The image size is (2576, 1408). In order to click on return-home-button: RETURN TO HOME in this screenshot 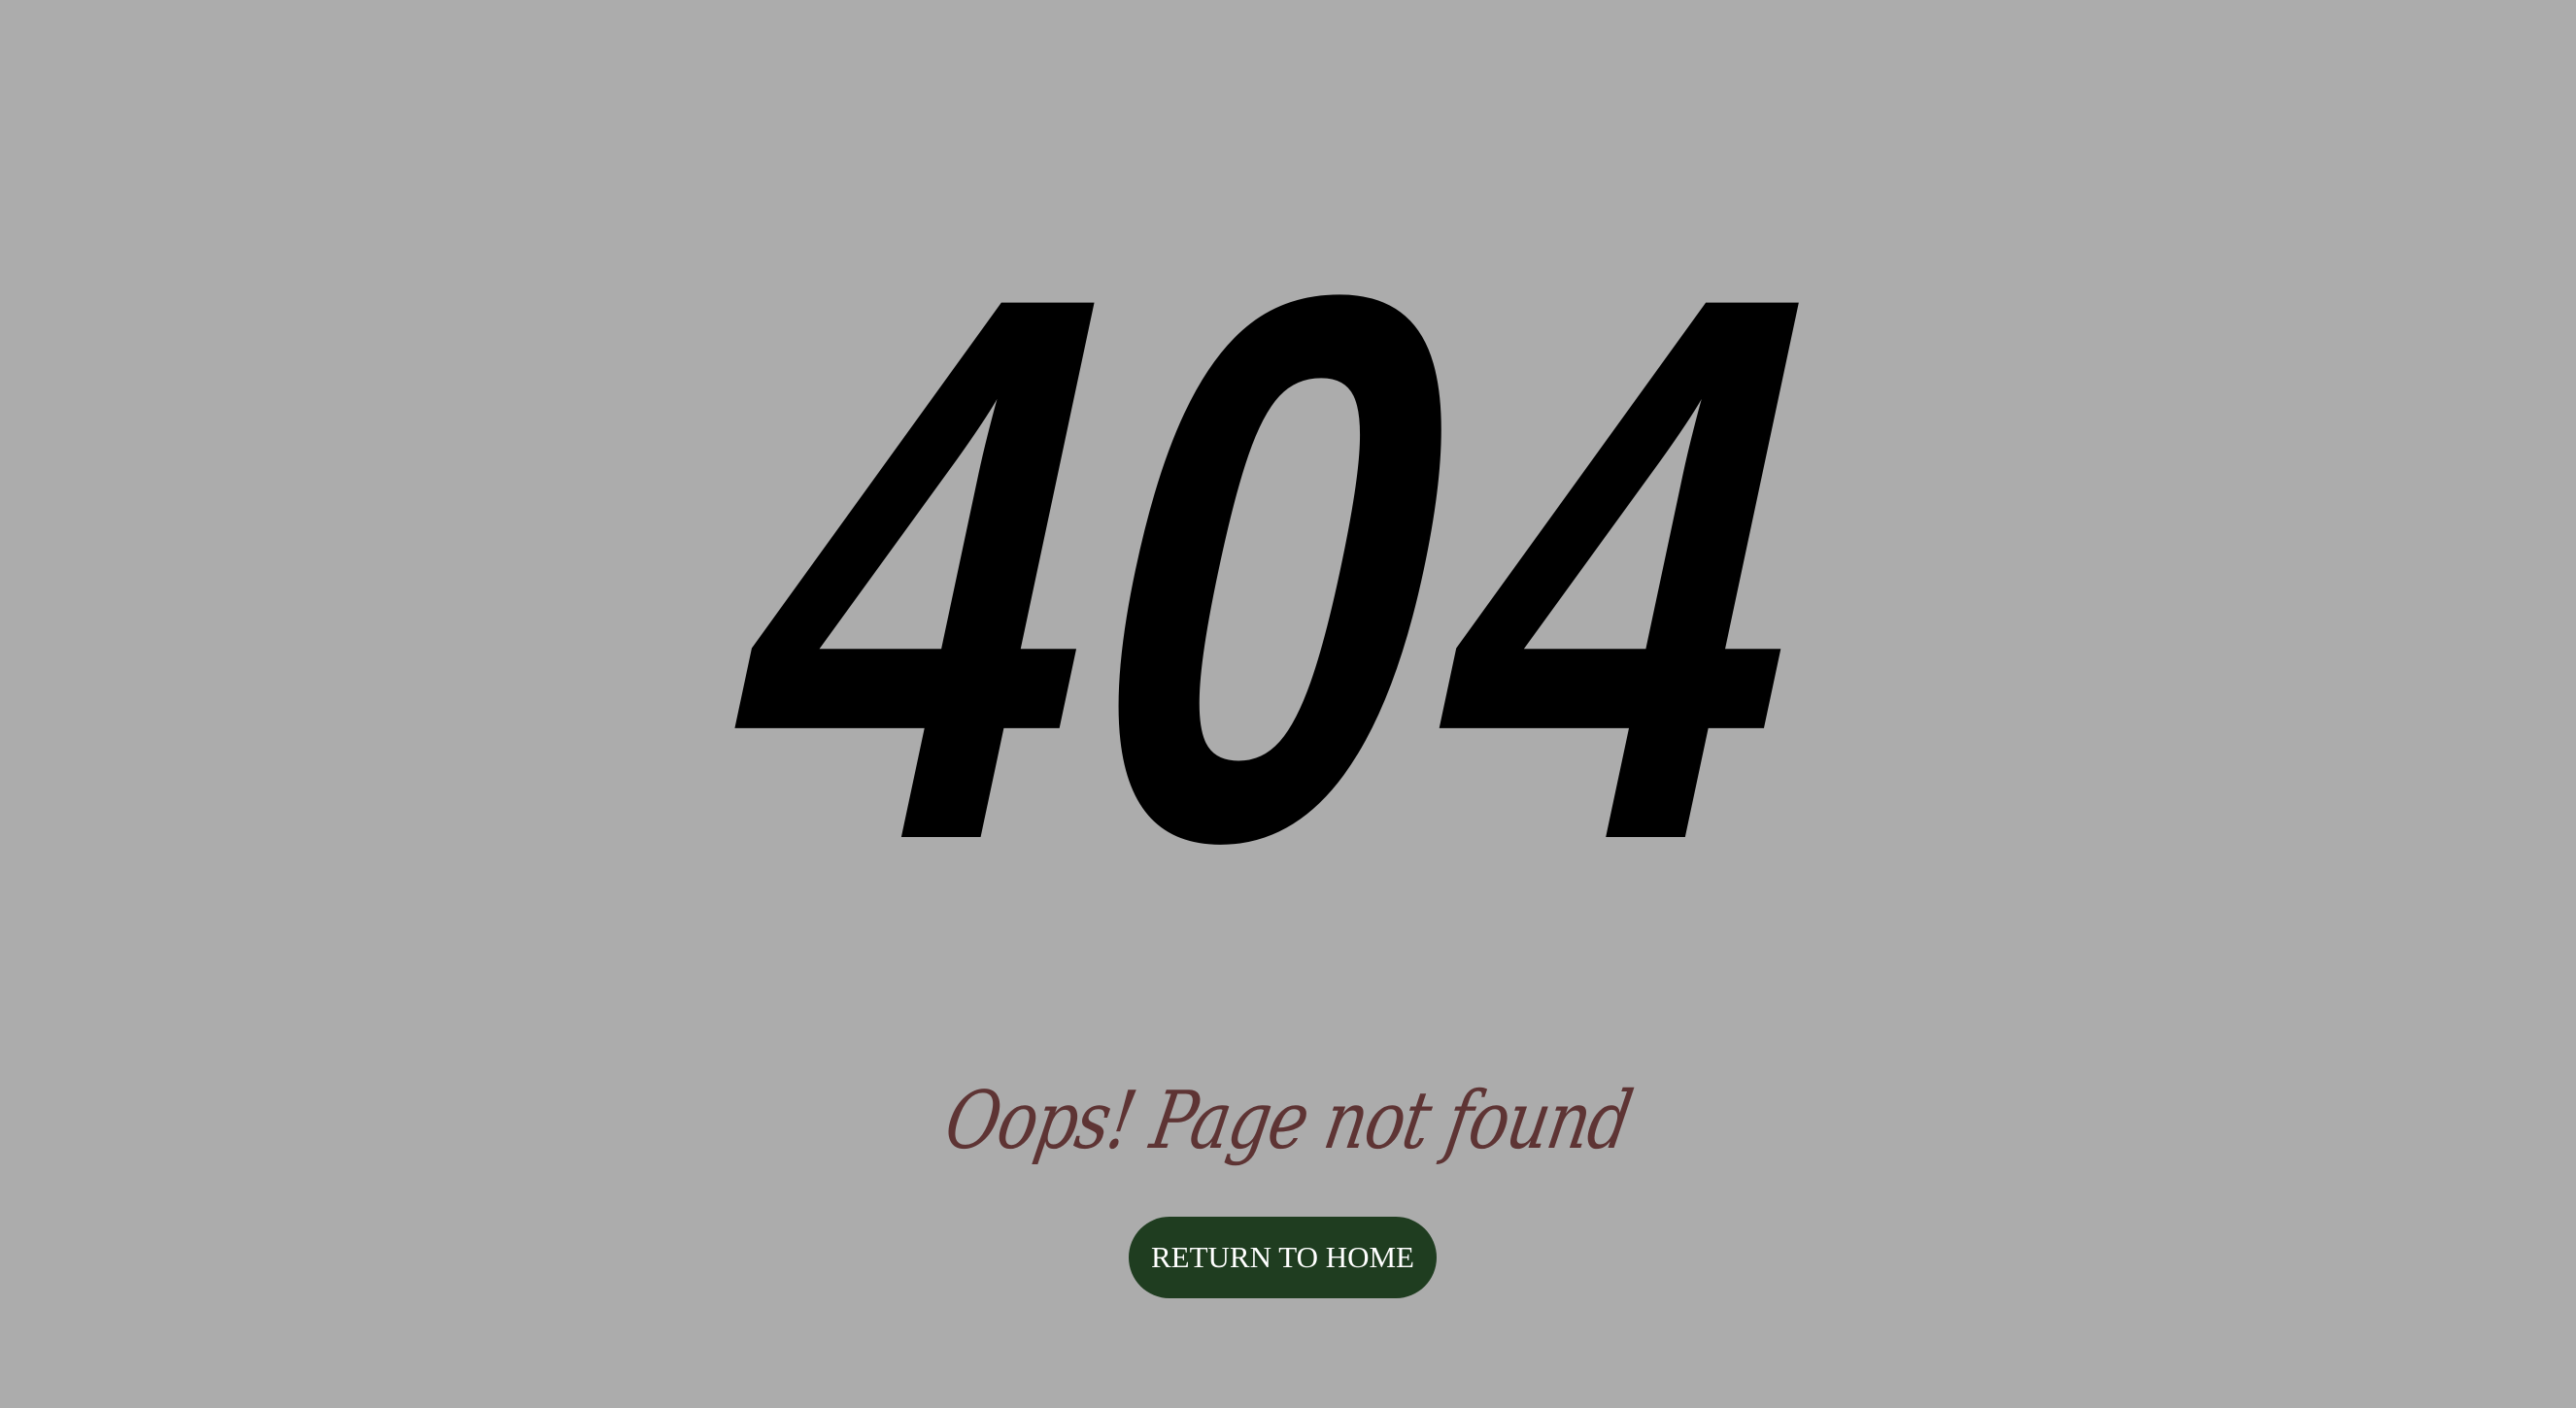, I will do `click(1283, 1257)`.